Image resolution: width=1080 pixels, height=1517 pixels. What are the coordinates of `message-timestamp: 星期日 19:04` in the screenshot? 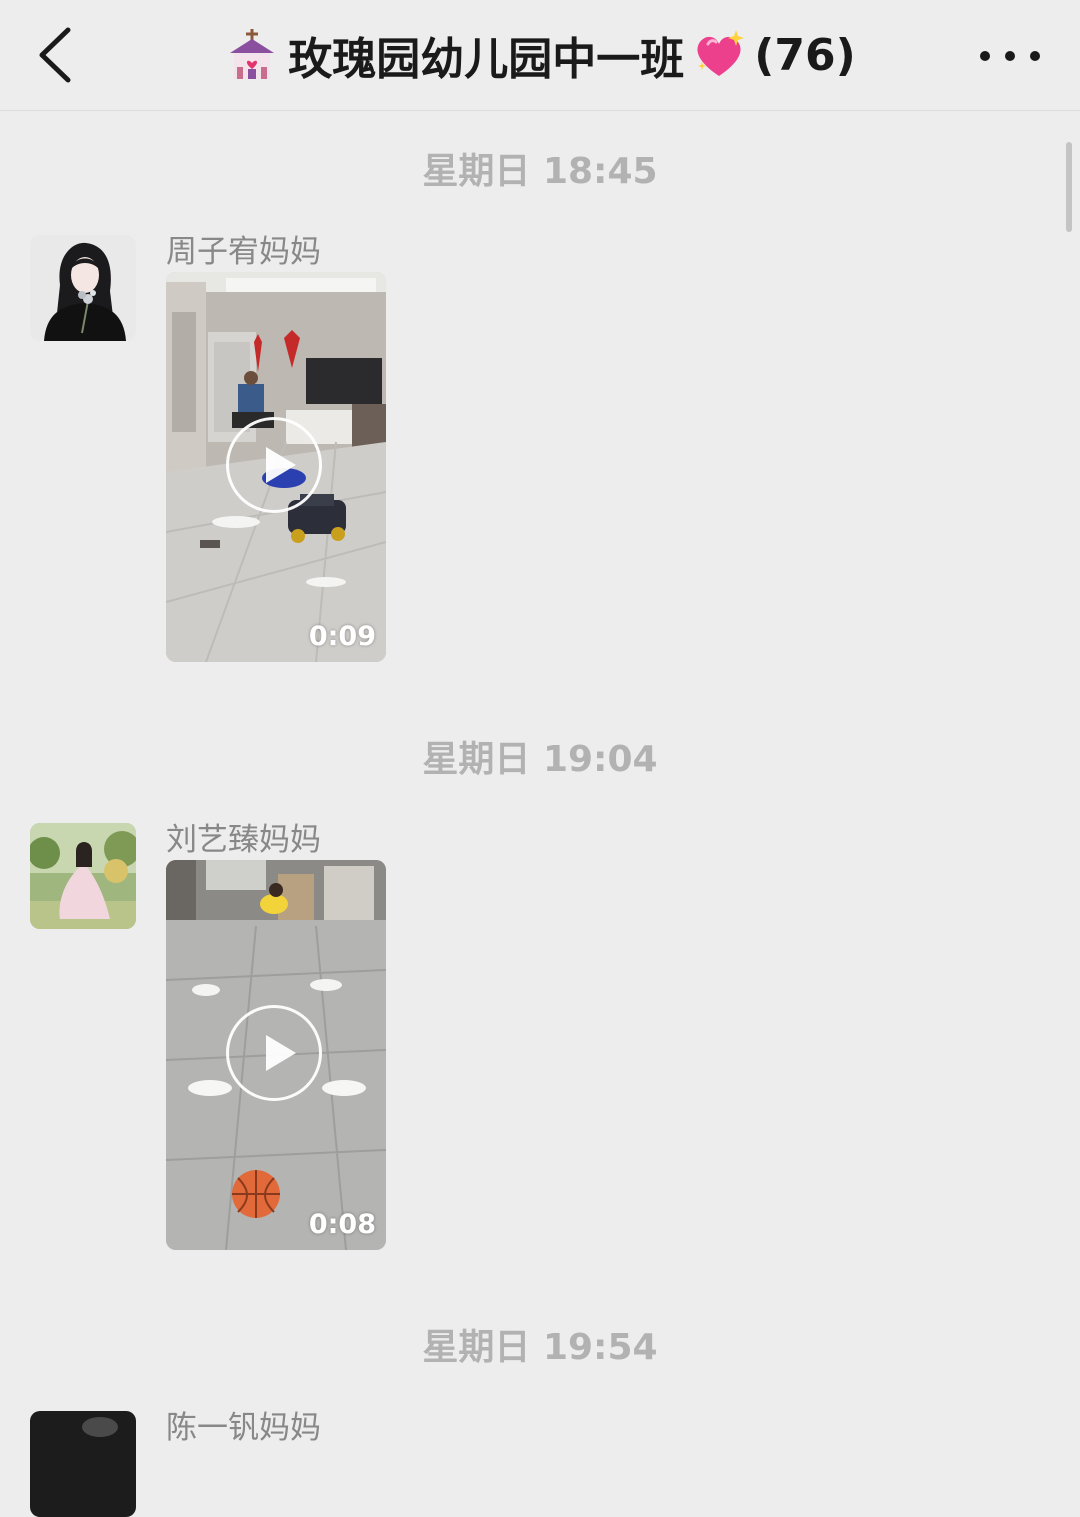 It's located at (540, 759).